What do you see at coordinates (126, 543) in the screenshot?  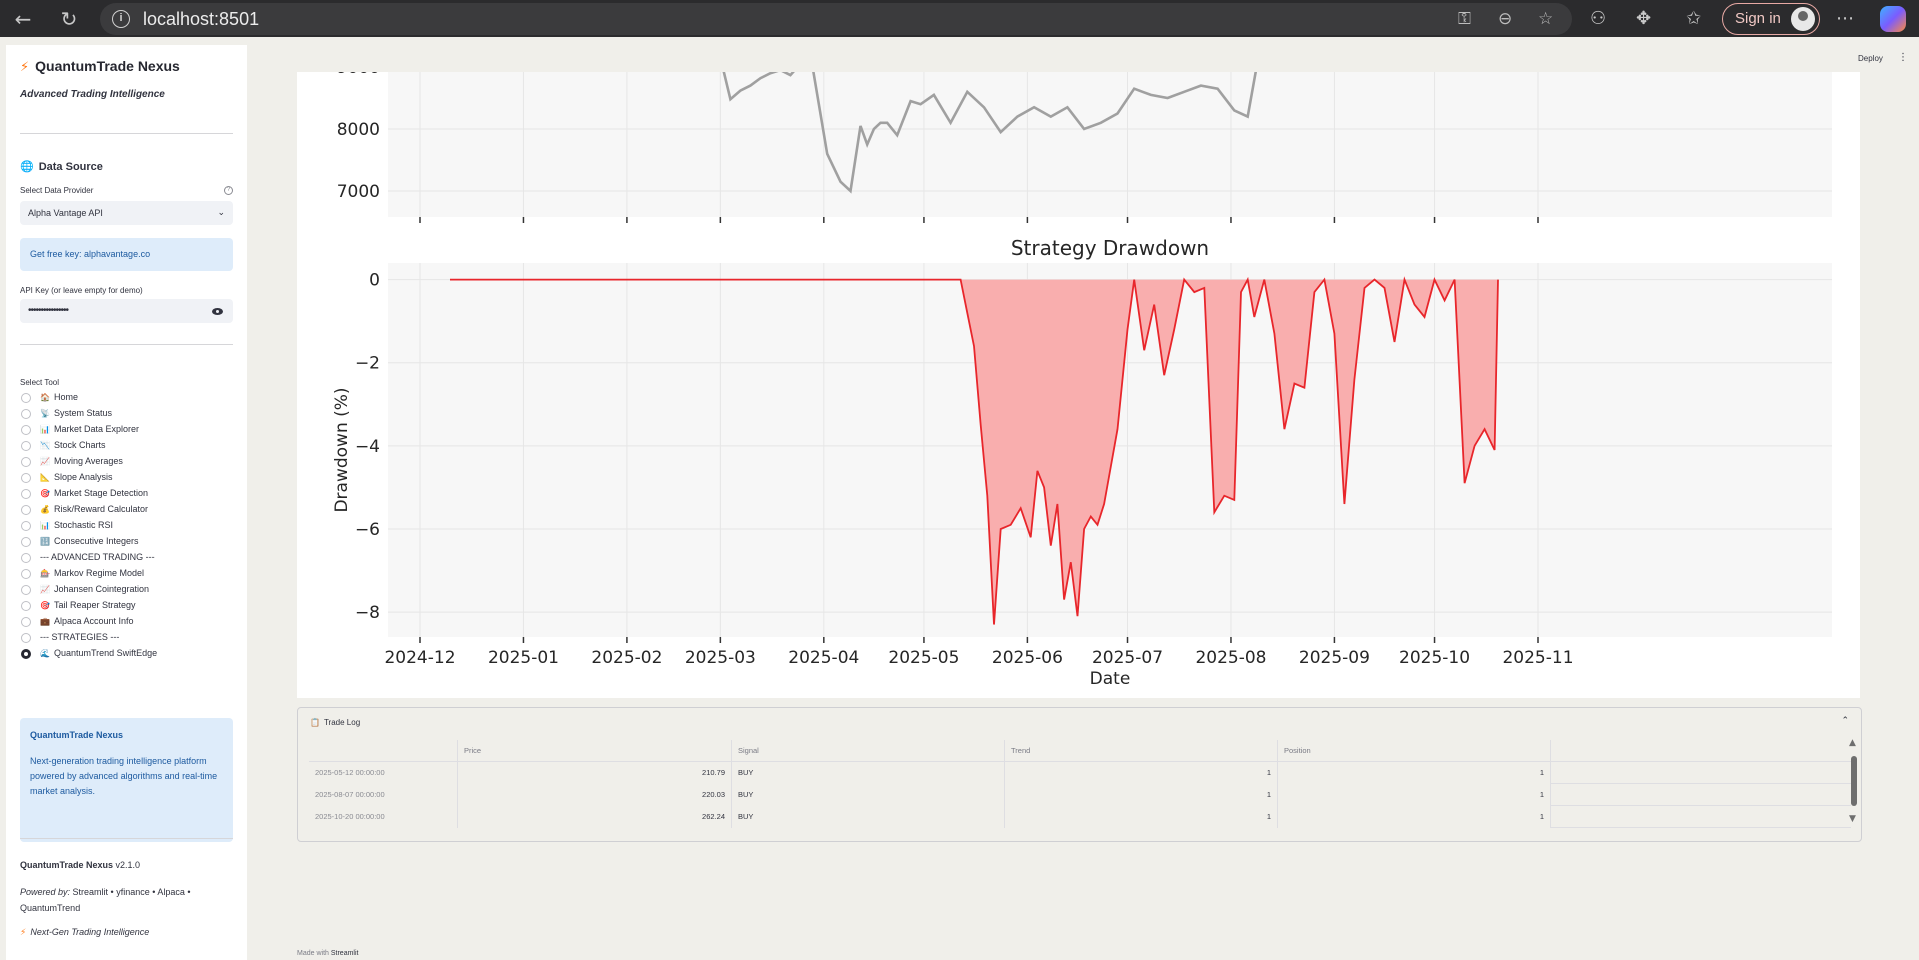 I see `tool-option: 🔢 Consecutive Integers` at bounding box center [126, 543].